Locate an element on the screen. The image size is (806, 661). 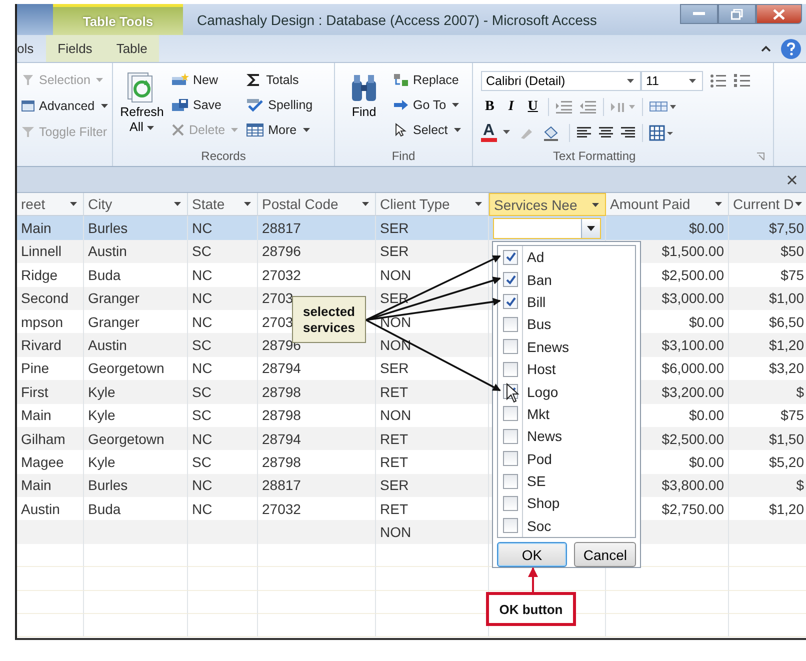
column-header: reet is located at coordinates (50, 204).